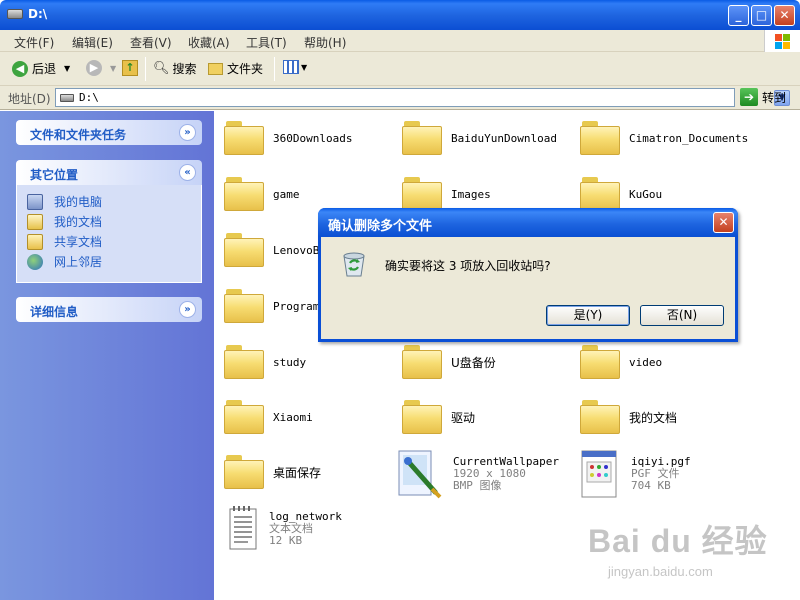  What do you see at coordinates (15, 14) in the screenshot?
I see `drive-icon` at bounding box center [15, 14].